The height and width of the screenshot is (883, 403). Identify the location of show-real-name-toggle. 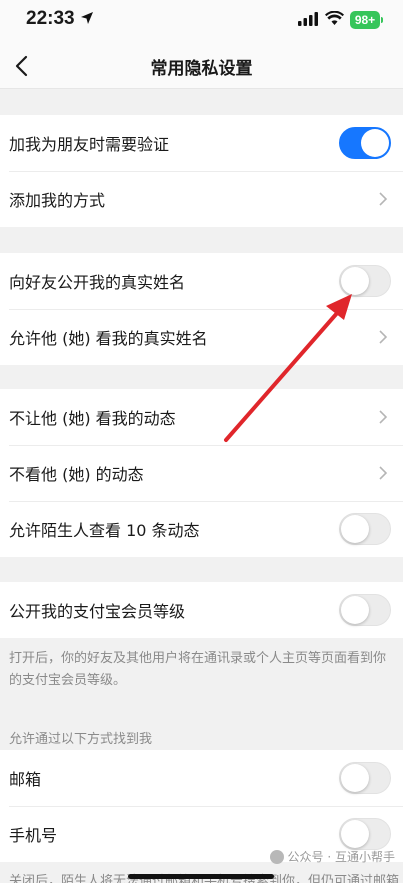
(365, 281).